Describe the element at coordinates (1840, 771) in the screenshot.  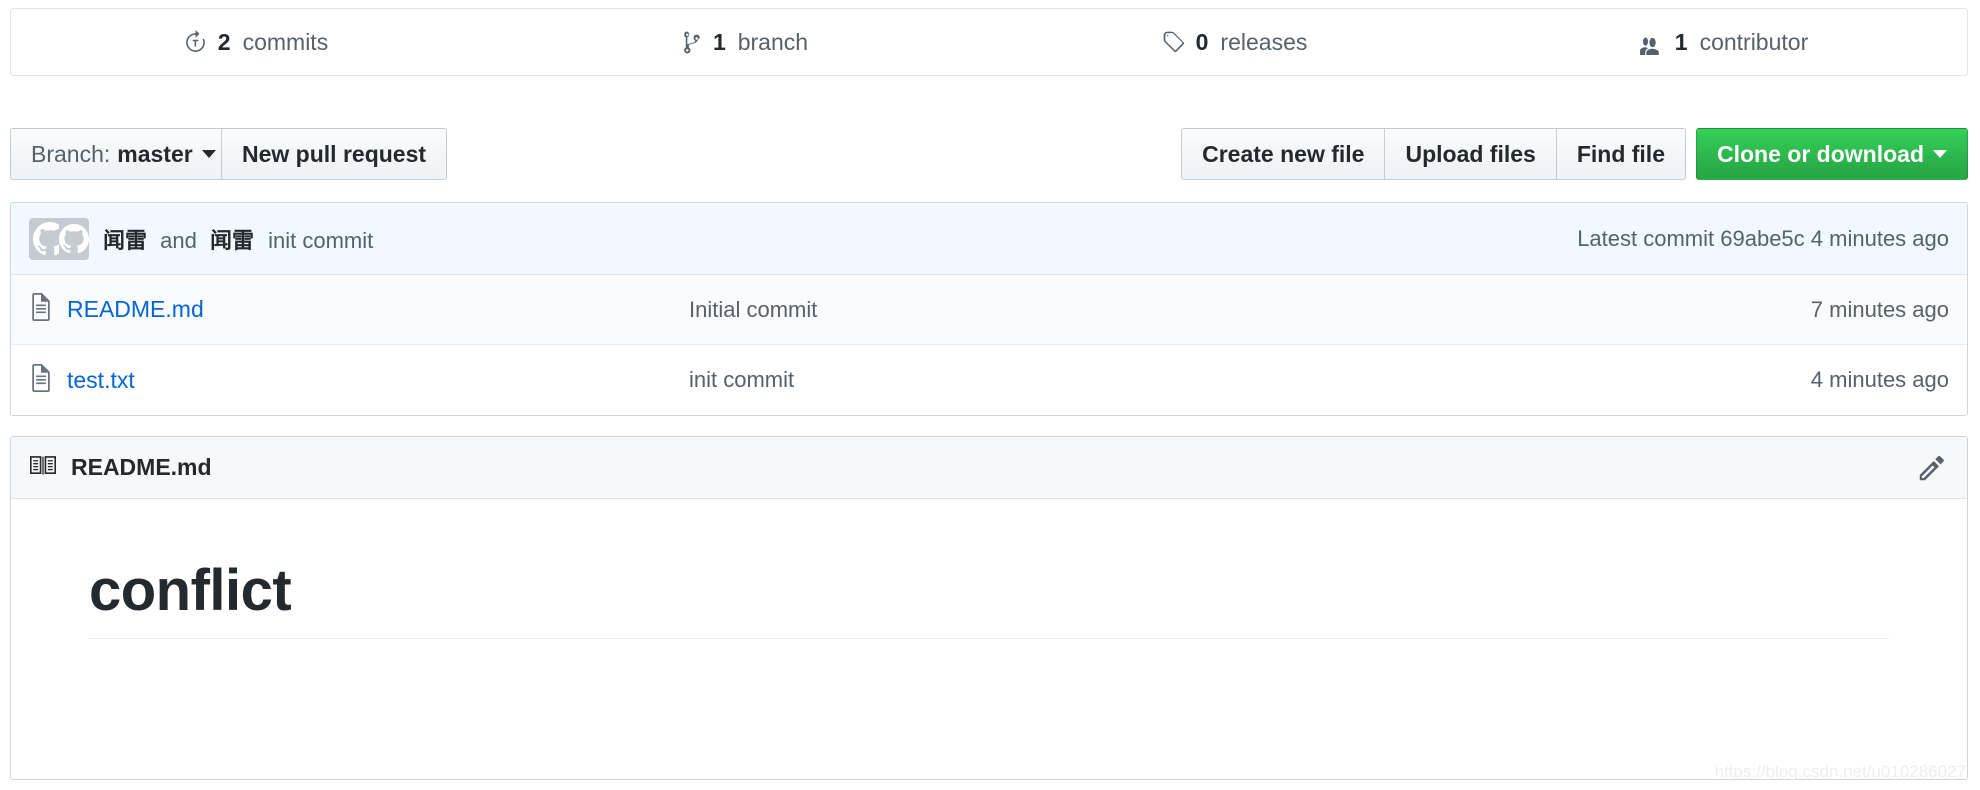
I see `watermark: https://blog.csdn.net/u010286027` at that location.